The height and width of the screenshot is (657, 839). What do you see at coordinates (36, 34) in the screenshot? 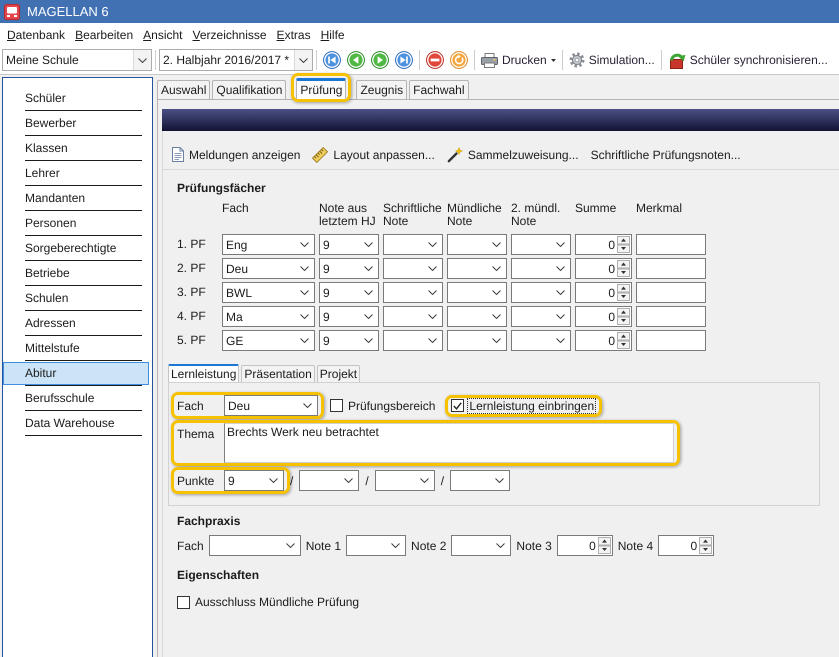
I see `menu-item: Datenbank` at bounding box center [36, 34].